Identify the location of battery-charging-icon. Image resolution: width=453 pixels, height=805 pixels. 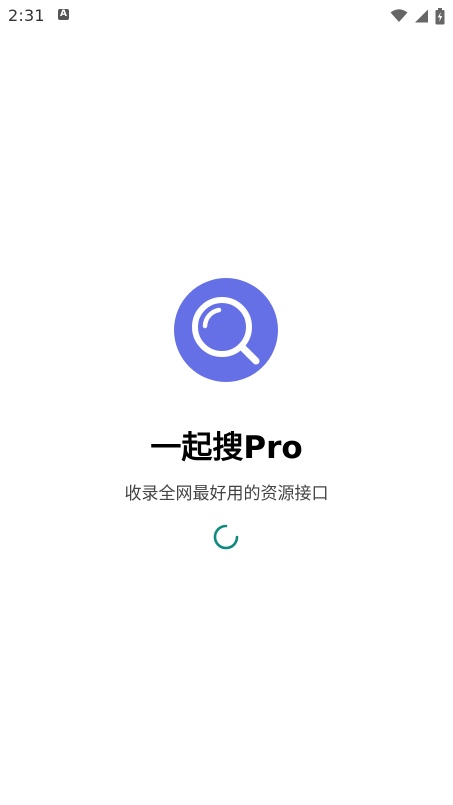
(440, 16).